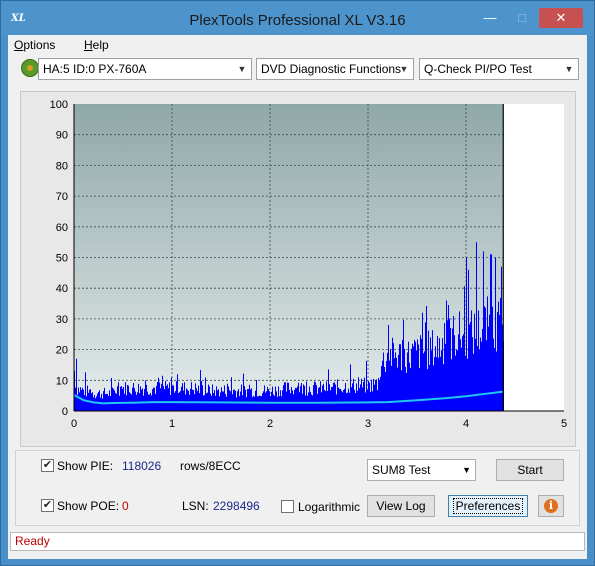 Image resolution: width=595 pixels, height=566 pixels. Describe the element at coordinates (59, 105) in the screenshot. I see `y-tick-label: 100` at that location.